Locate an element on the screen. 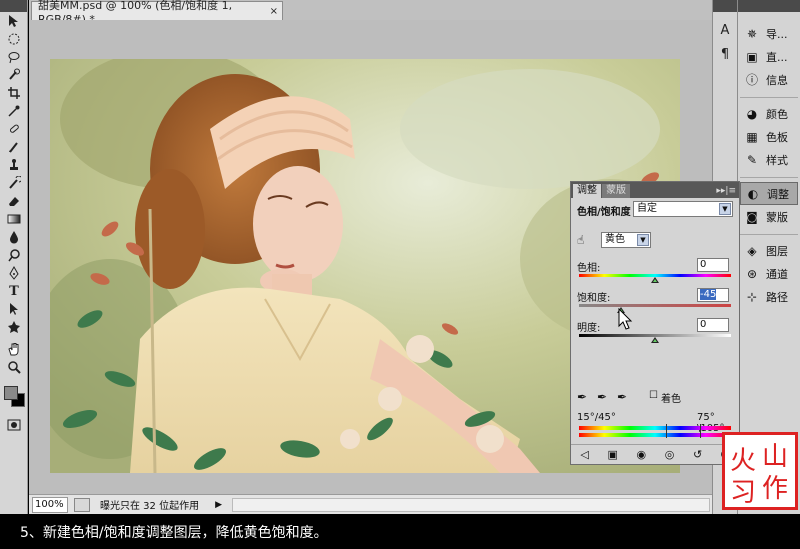  hue-input: 0 is located at coordinates (713, 265).